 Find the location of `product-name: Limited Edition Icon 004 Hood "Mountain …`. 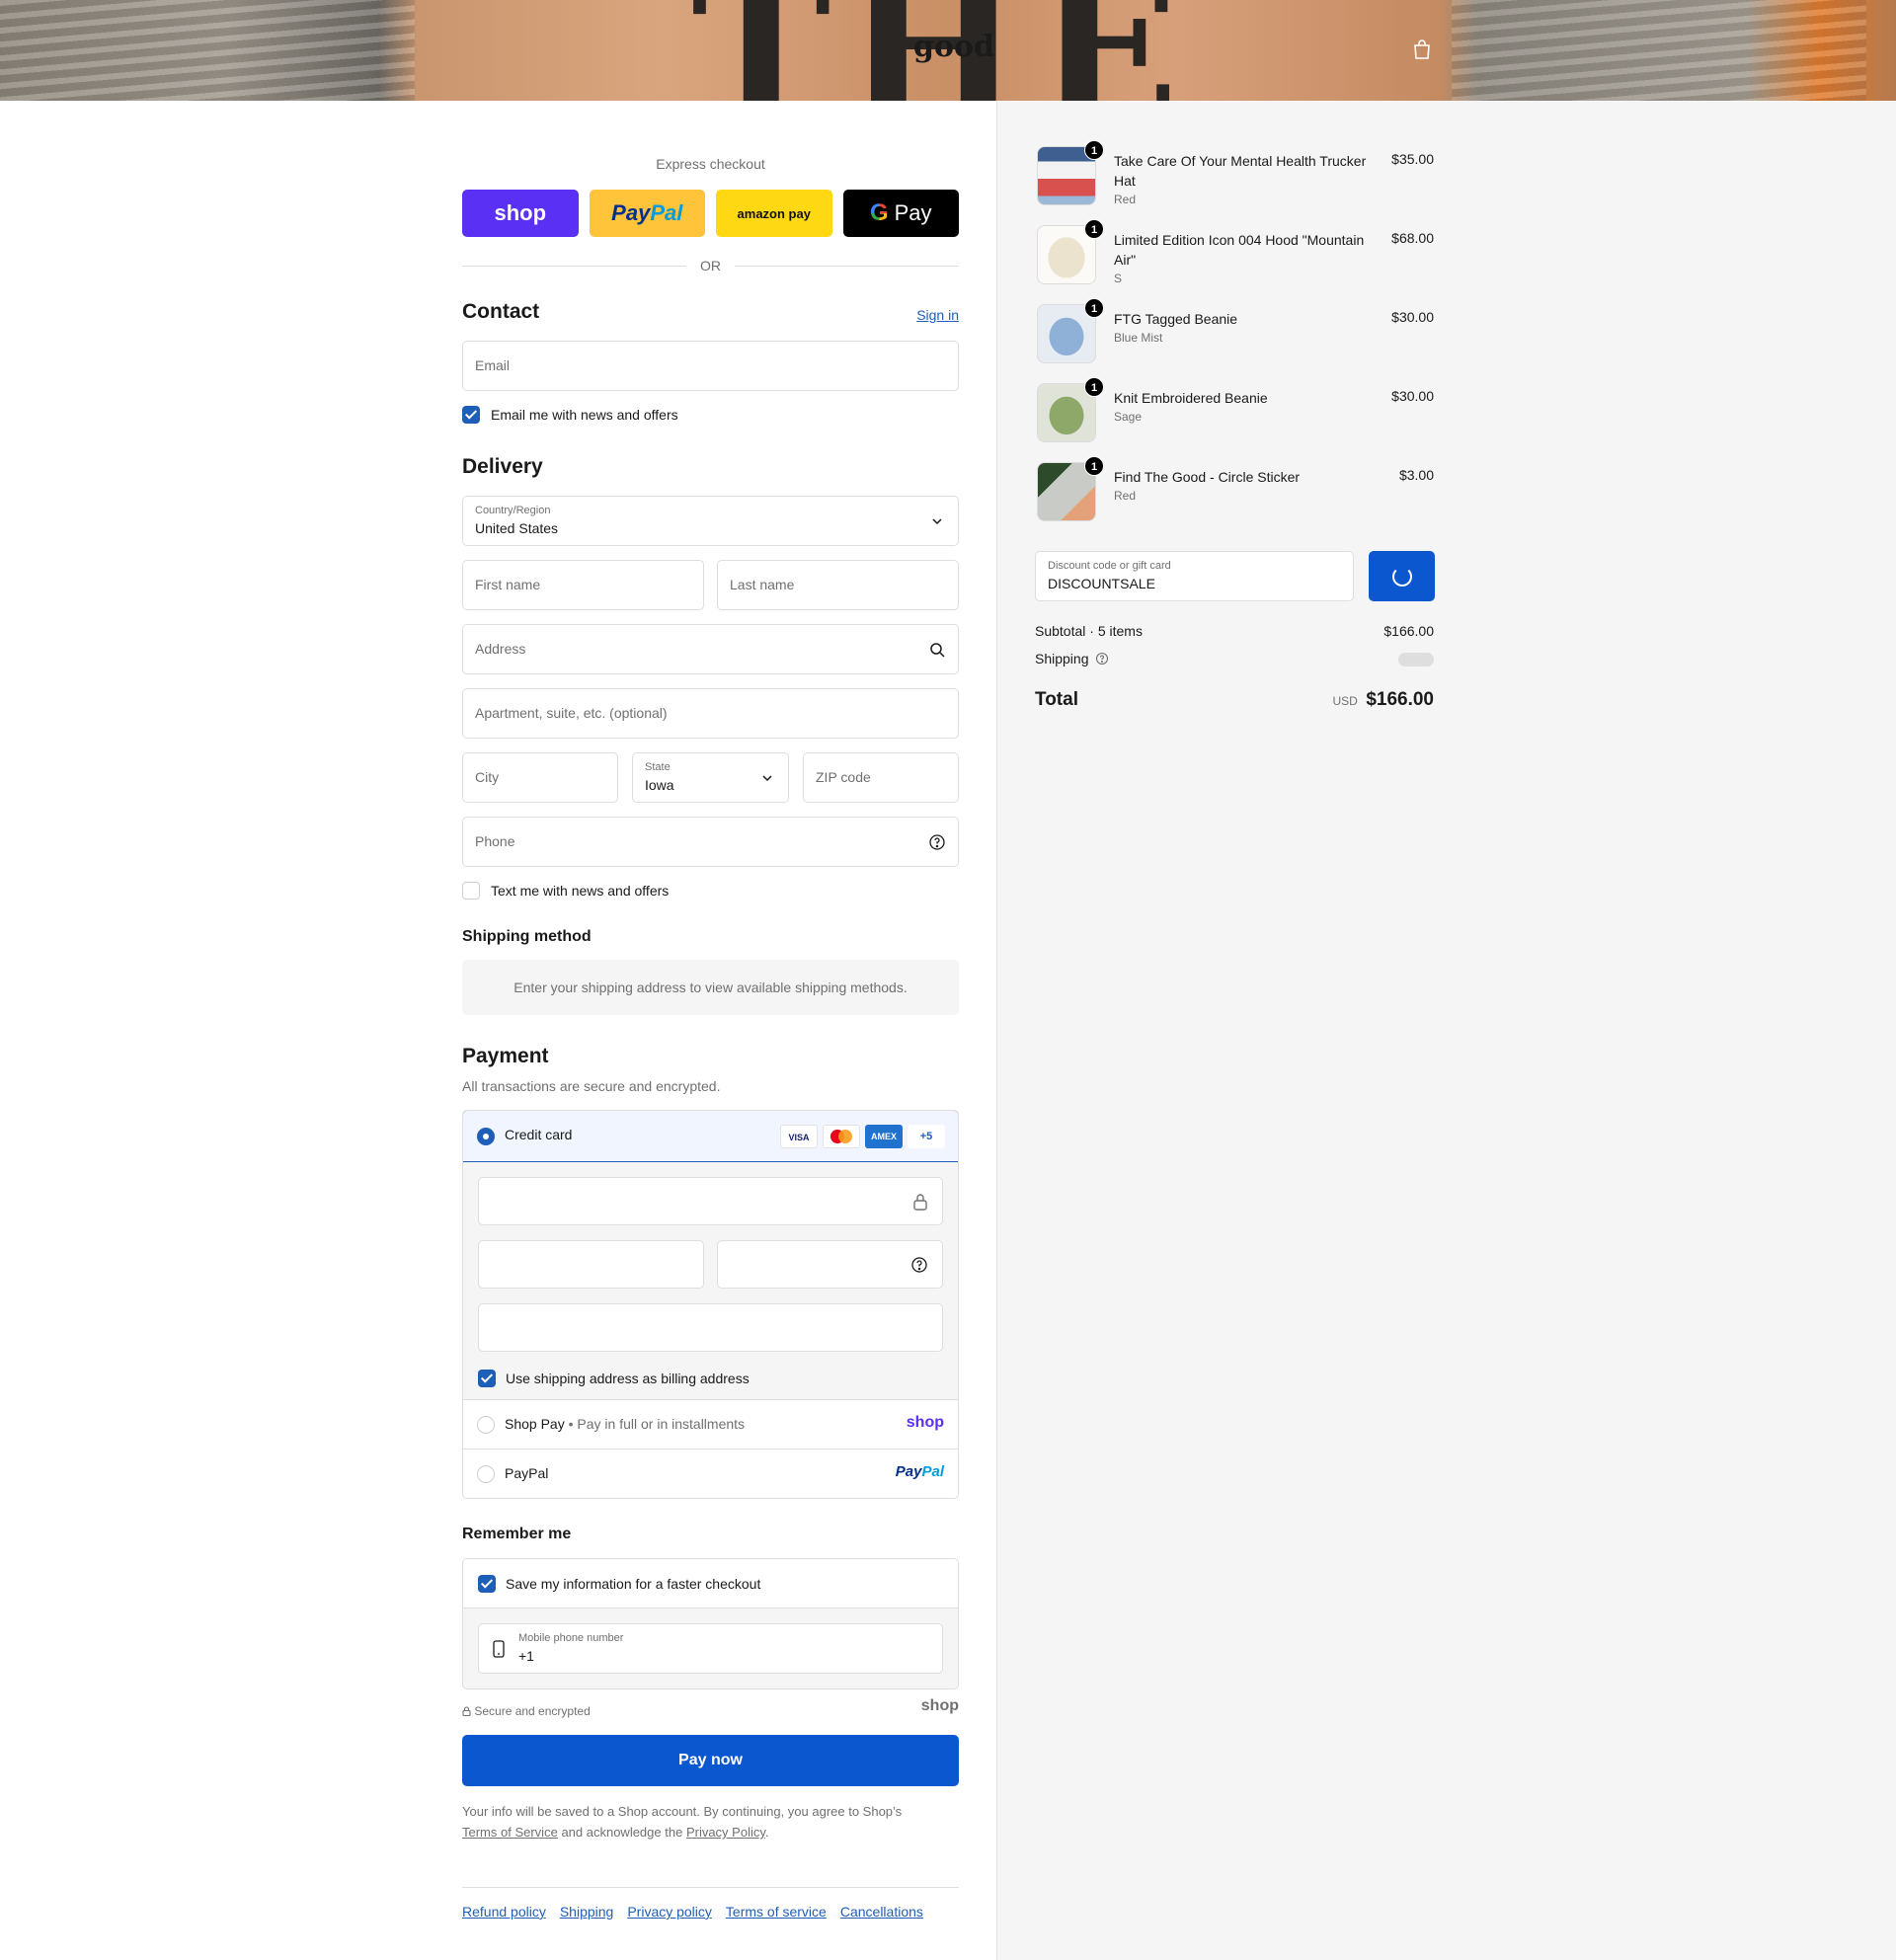

product-name: Limited Edition Icon 004 Hood "Mountain … is located at coordinates (1240, 250).